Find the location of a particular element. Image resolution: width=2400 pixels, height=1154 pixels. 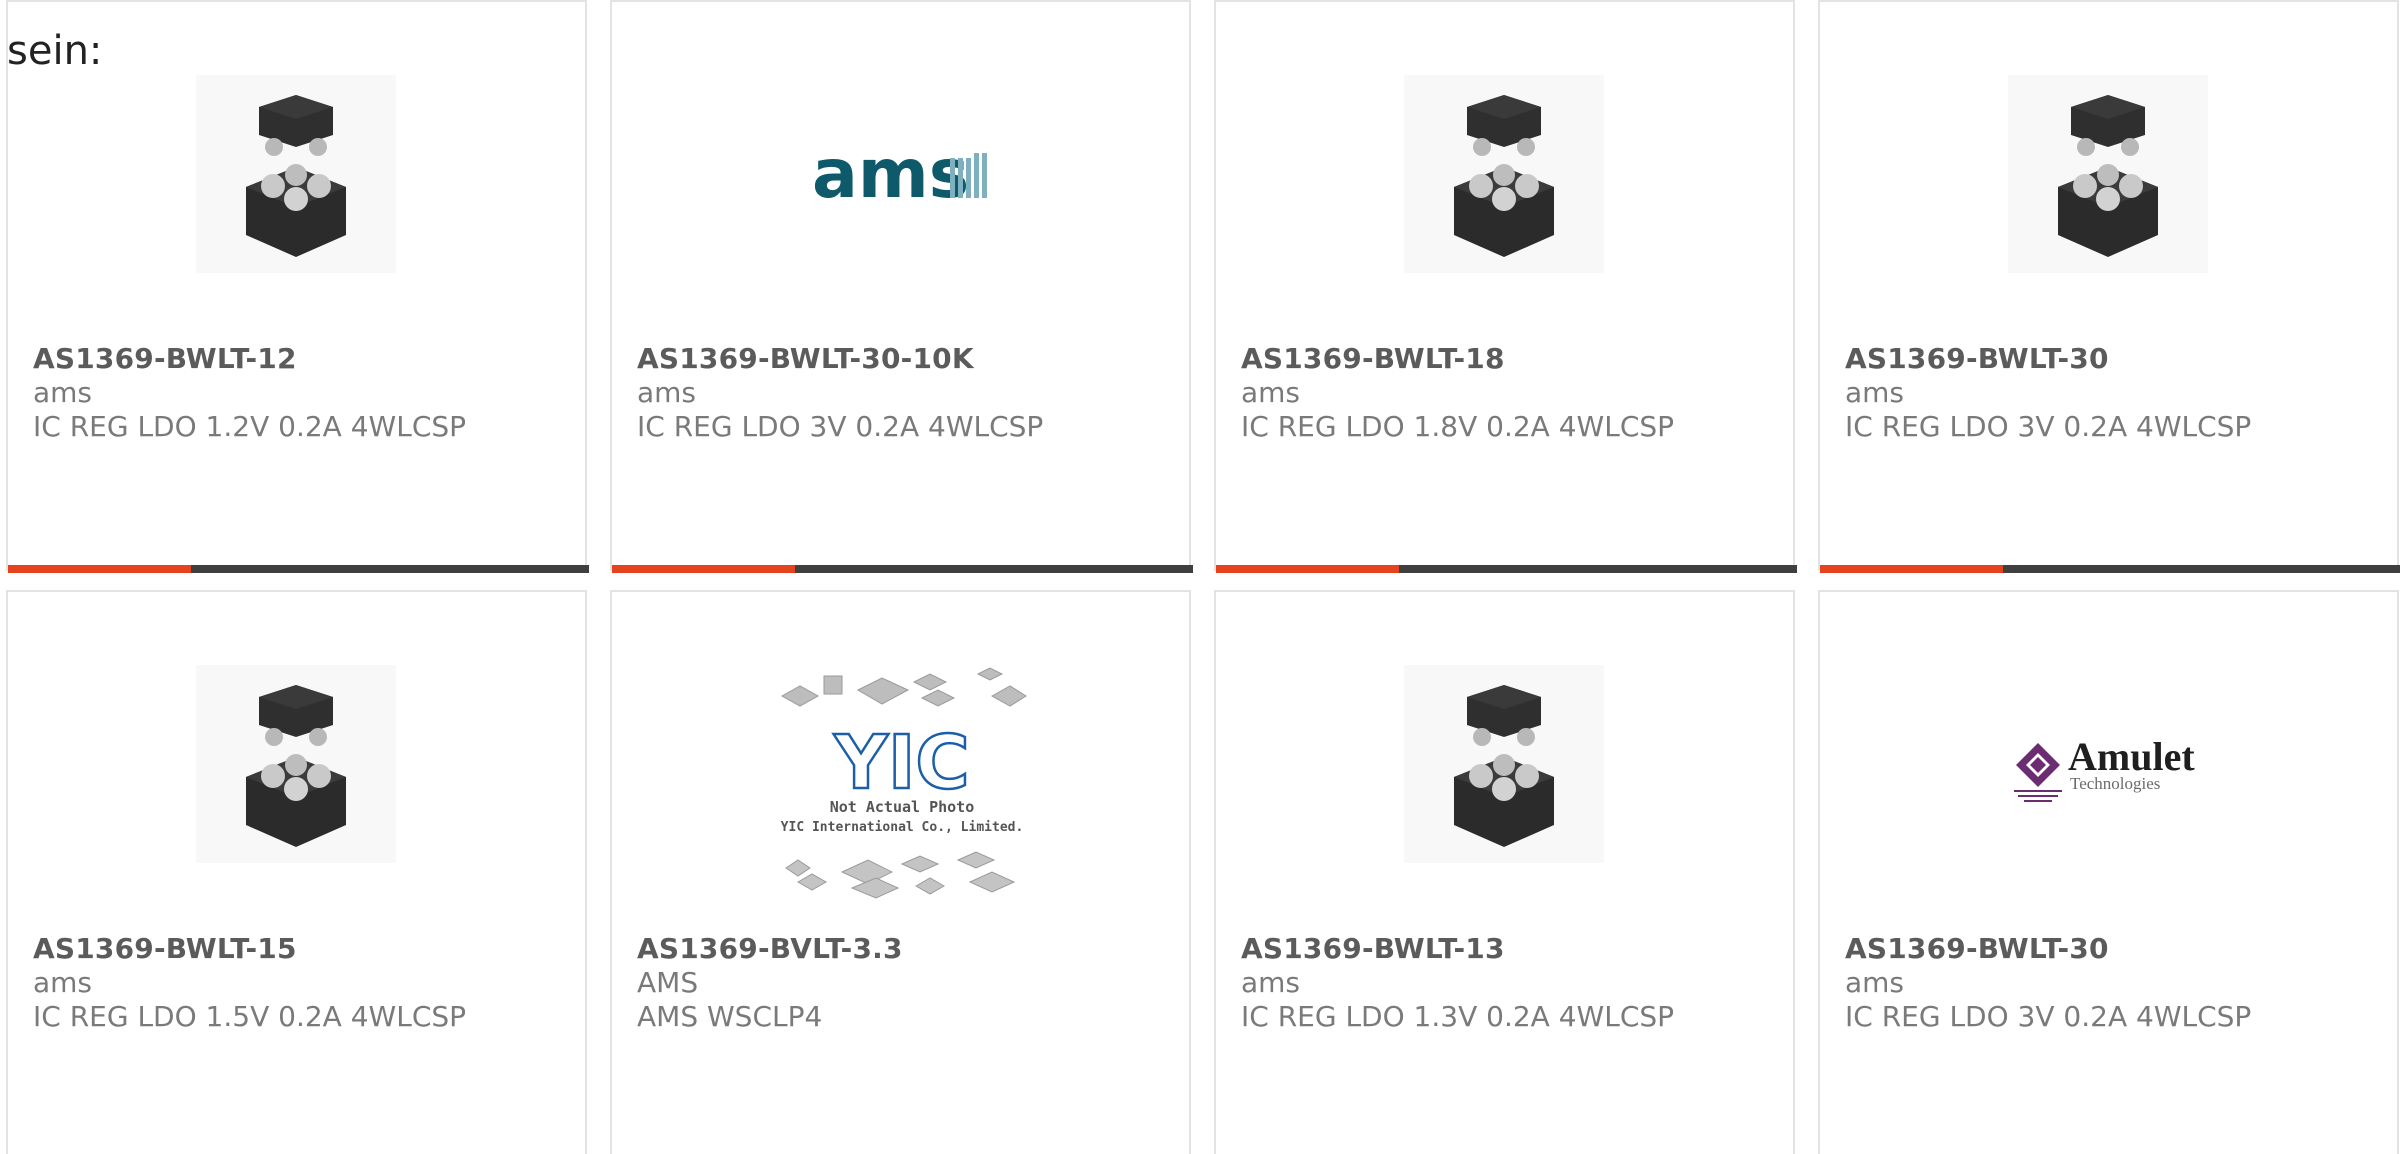

yic-logo-text: YIC is located at coordinates (901, 763).